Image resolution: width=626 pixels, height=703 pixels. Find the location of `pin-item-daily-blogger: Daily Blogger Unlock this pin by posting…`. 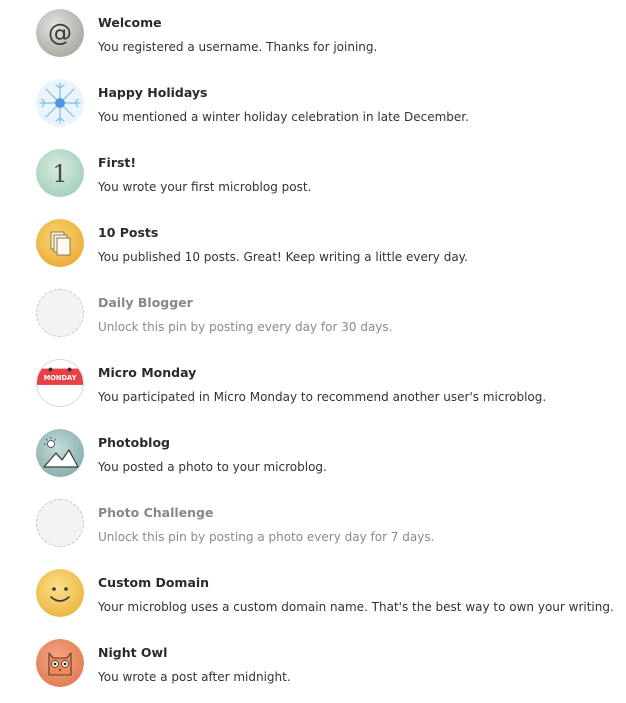

pin-item-daily-blogger: Daily Blogger Unlock this pin by posting… is located at coordinates (313, 315).